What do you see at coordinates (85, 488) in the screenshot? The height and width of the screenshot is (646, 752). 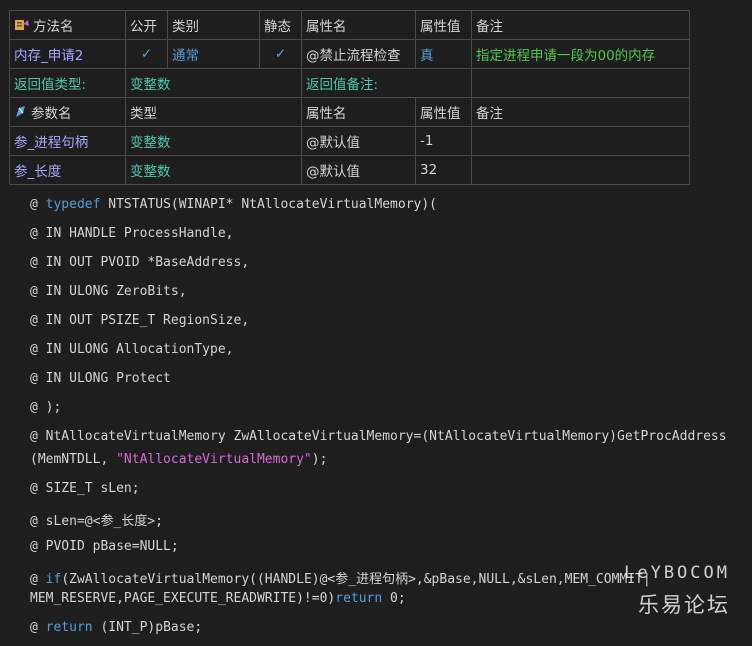 I see `code-line: @ SIZE_T sLen;` at bounding box center [85, 488].